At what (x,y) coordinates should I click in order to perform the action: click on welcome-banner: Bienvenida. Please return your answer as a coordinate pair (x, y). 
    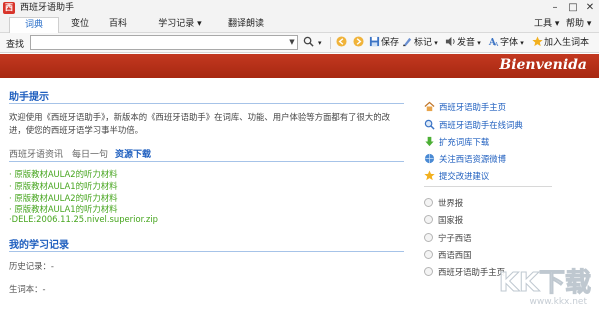
    Looking at the image, I should click on (299, 66).